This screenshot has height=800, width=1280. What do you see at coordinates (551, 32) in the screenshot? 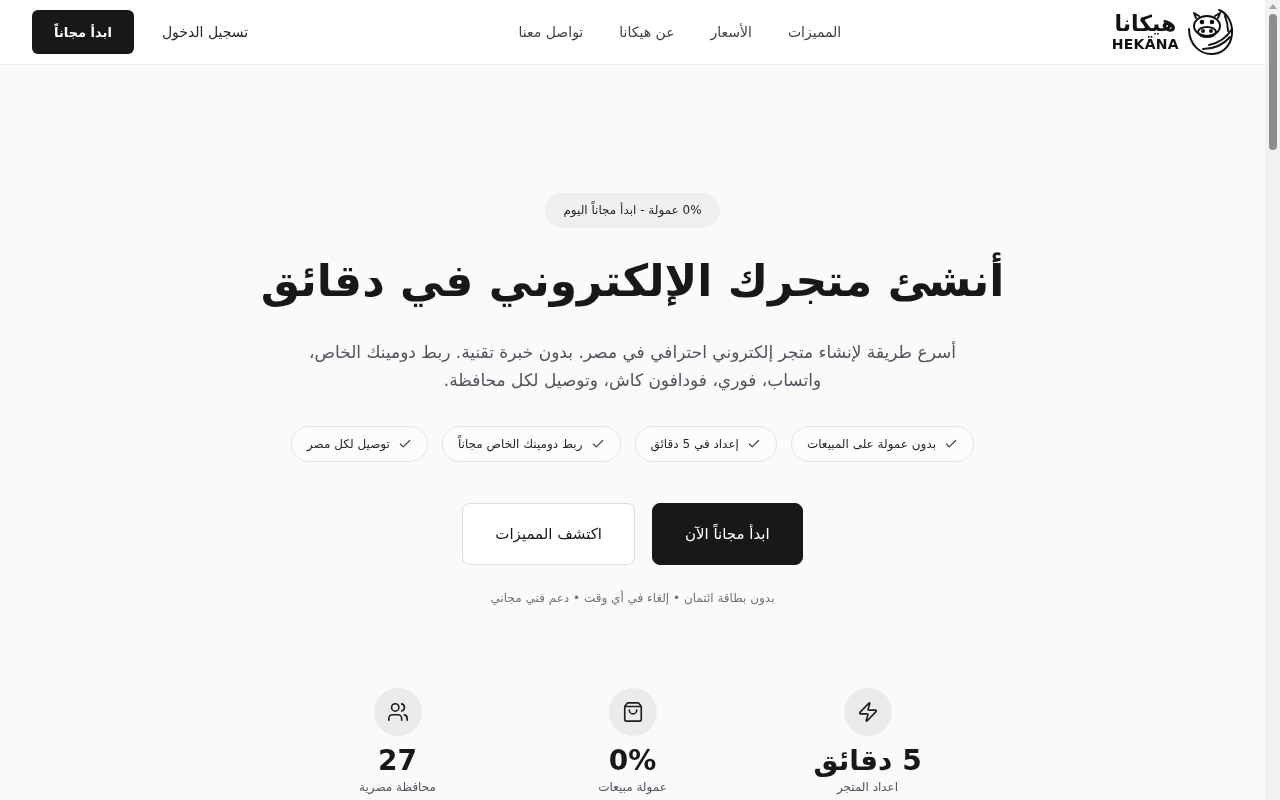
I see `nav-link: تواصل معنا` at bounding box center [551, 32].